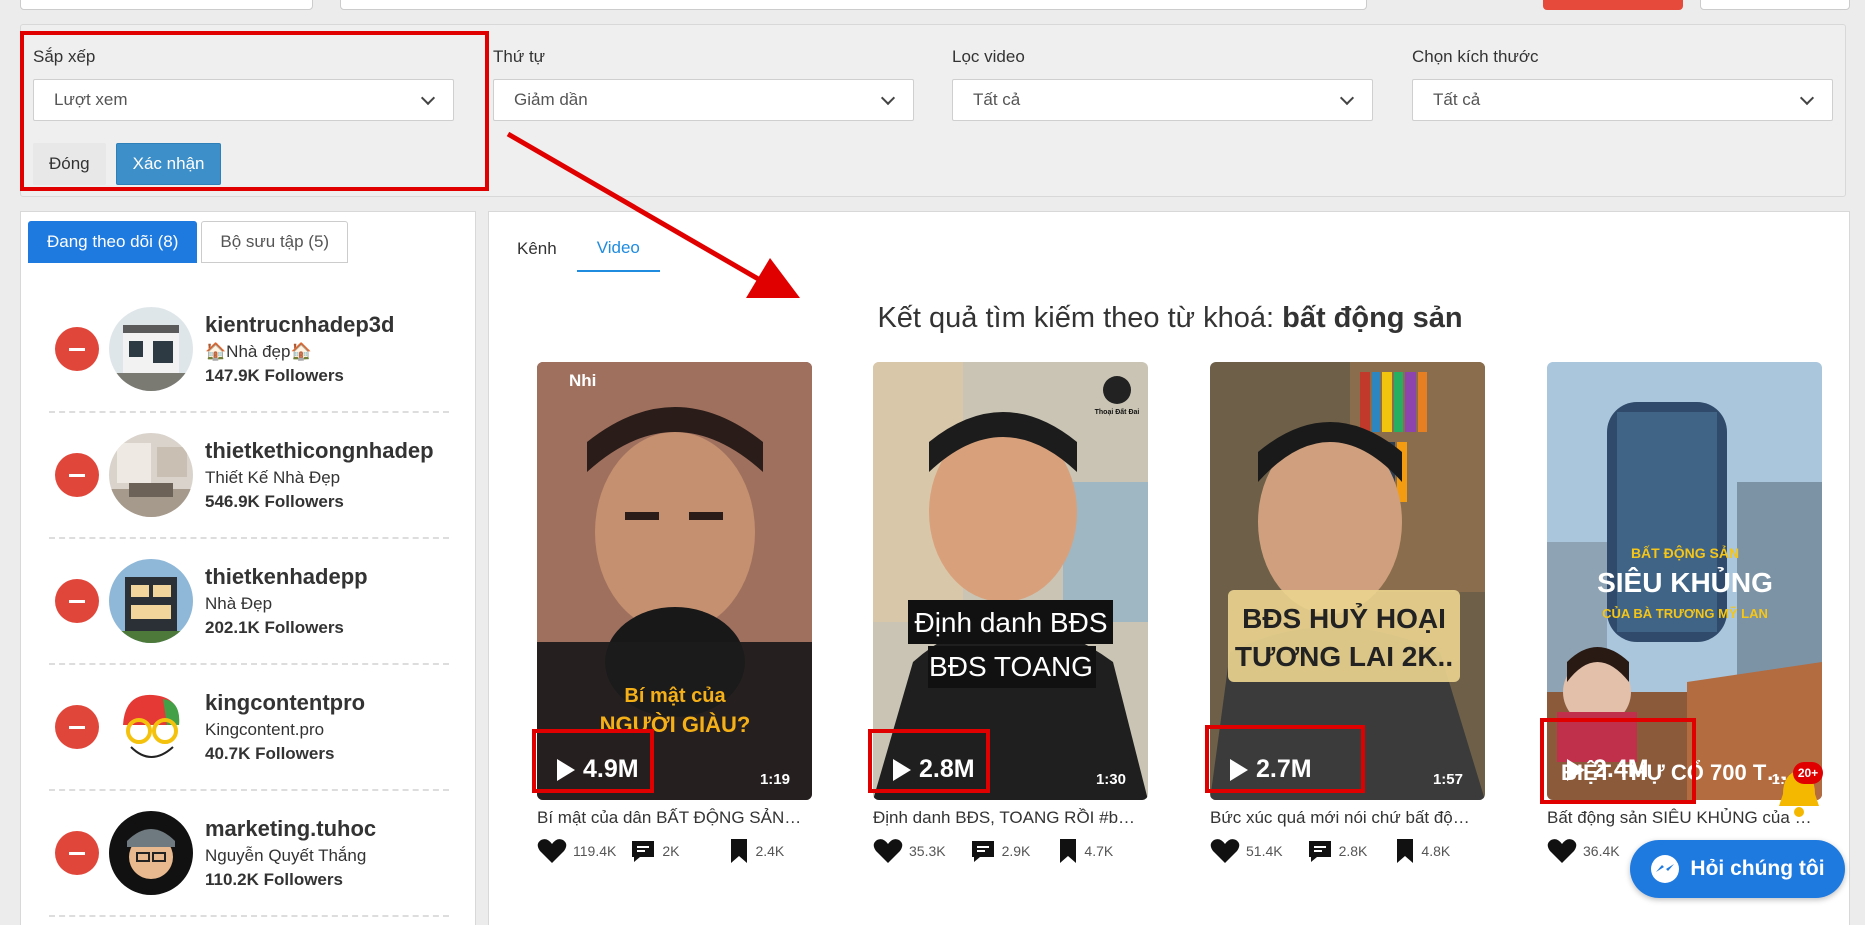 This screenshot has height=925, width=1865. I want to click on tab-video: Video, so click(618, 249).